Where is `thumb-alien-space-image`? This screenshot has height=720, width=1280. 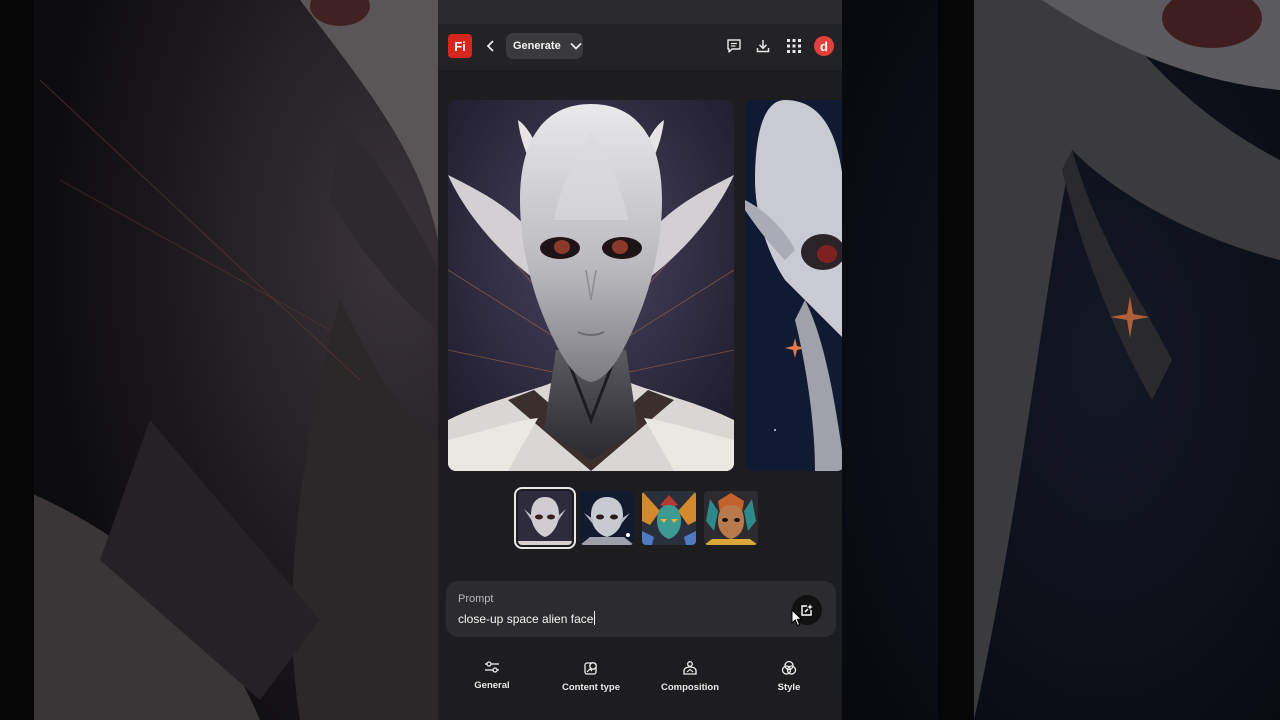 thumb-alien-space-image is located at coordinates (607, 518).